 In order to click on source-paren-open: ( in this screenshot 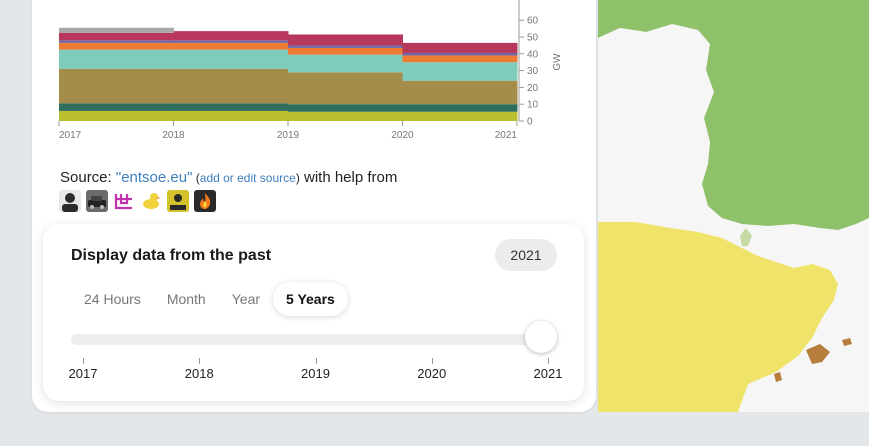, I will do `click(196, 178)`.